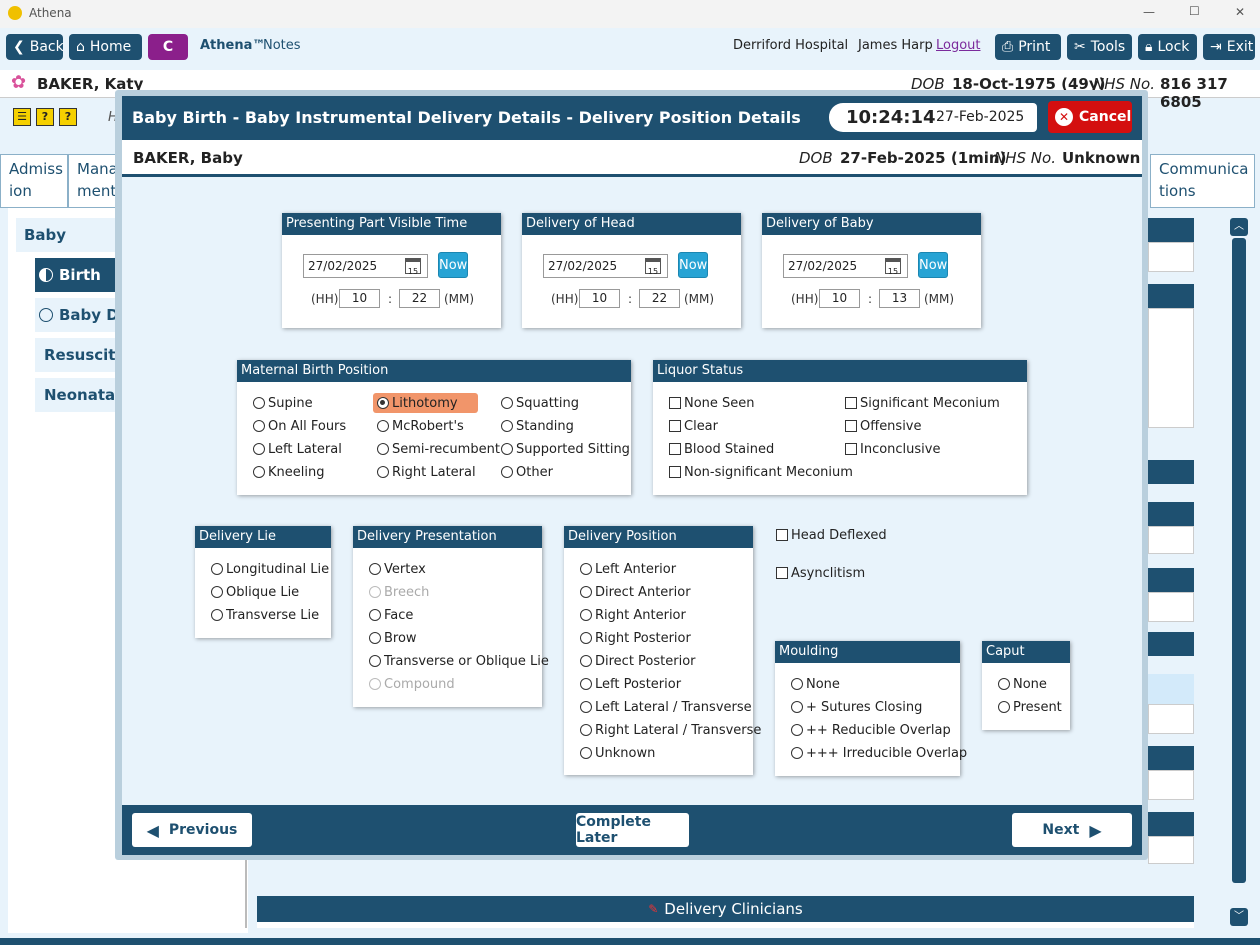 The width and height of the screenshot is (1260, 945). What do you see at coordinates (586, 592) in the screenshot?
I see `direct-anterior-radio` at bounding box center [586, 592].